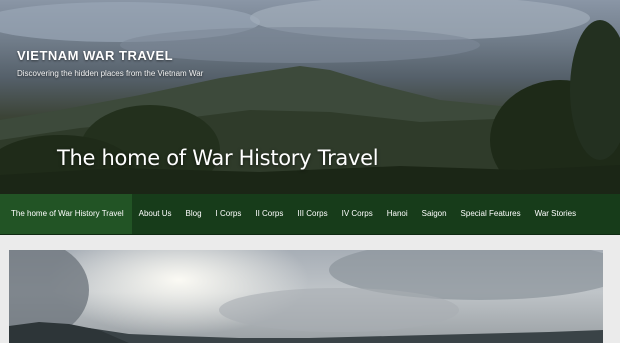 The image size is (620, 343). What do you see at coordinates (434, 214) in the screenshot?
I see `nav-item-saigon: Saigon` at bounding box center [434, 214].